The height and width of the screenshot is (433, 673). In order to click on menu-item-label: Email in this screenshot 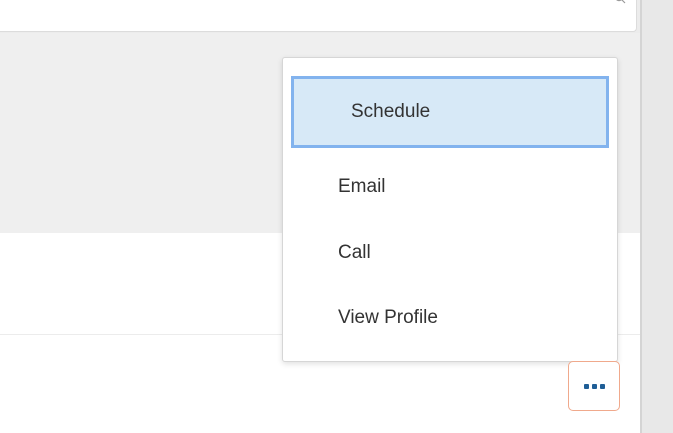, I will do `click(362, 186)`.